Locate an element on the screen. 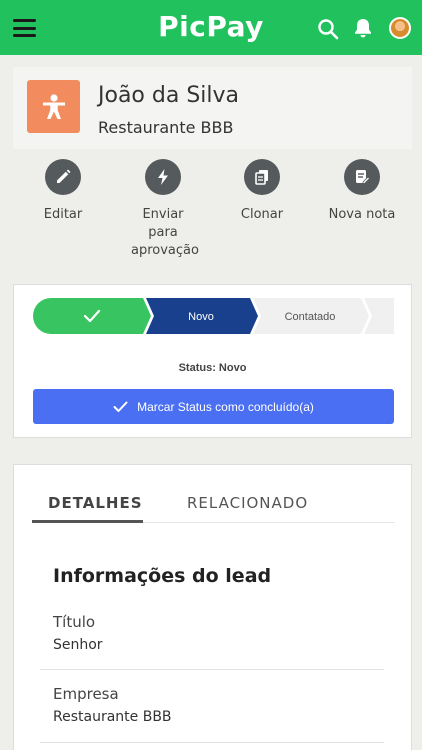 This screenshot has height=750, width=422. clone-label: Clonar is located at coordinates (262, 214).